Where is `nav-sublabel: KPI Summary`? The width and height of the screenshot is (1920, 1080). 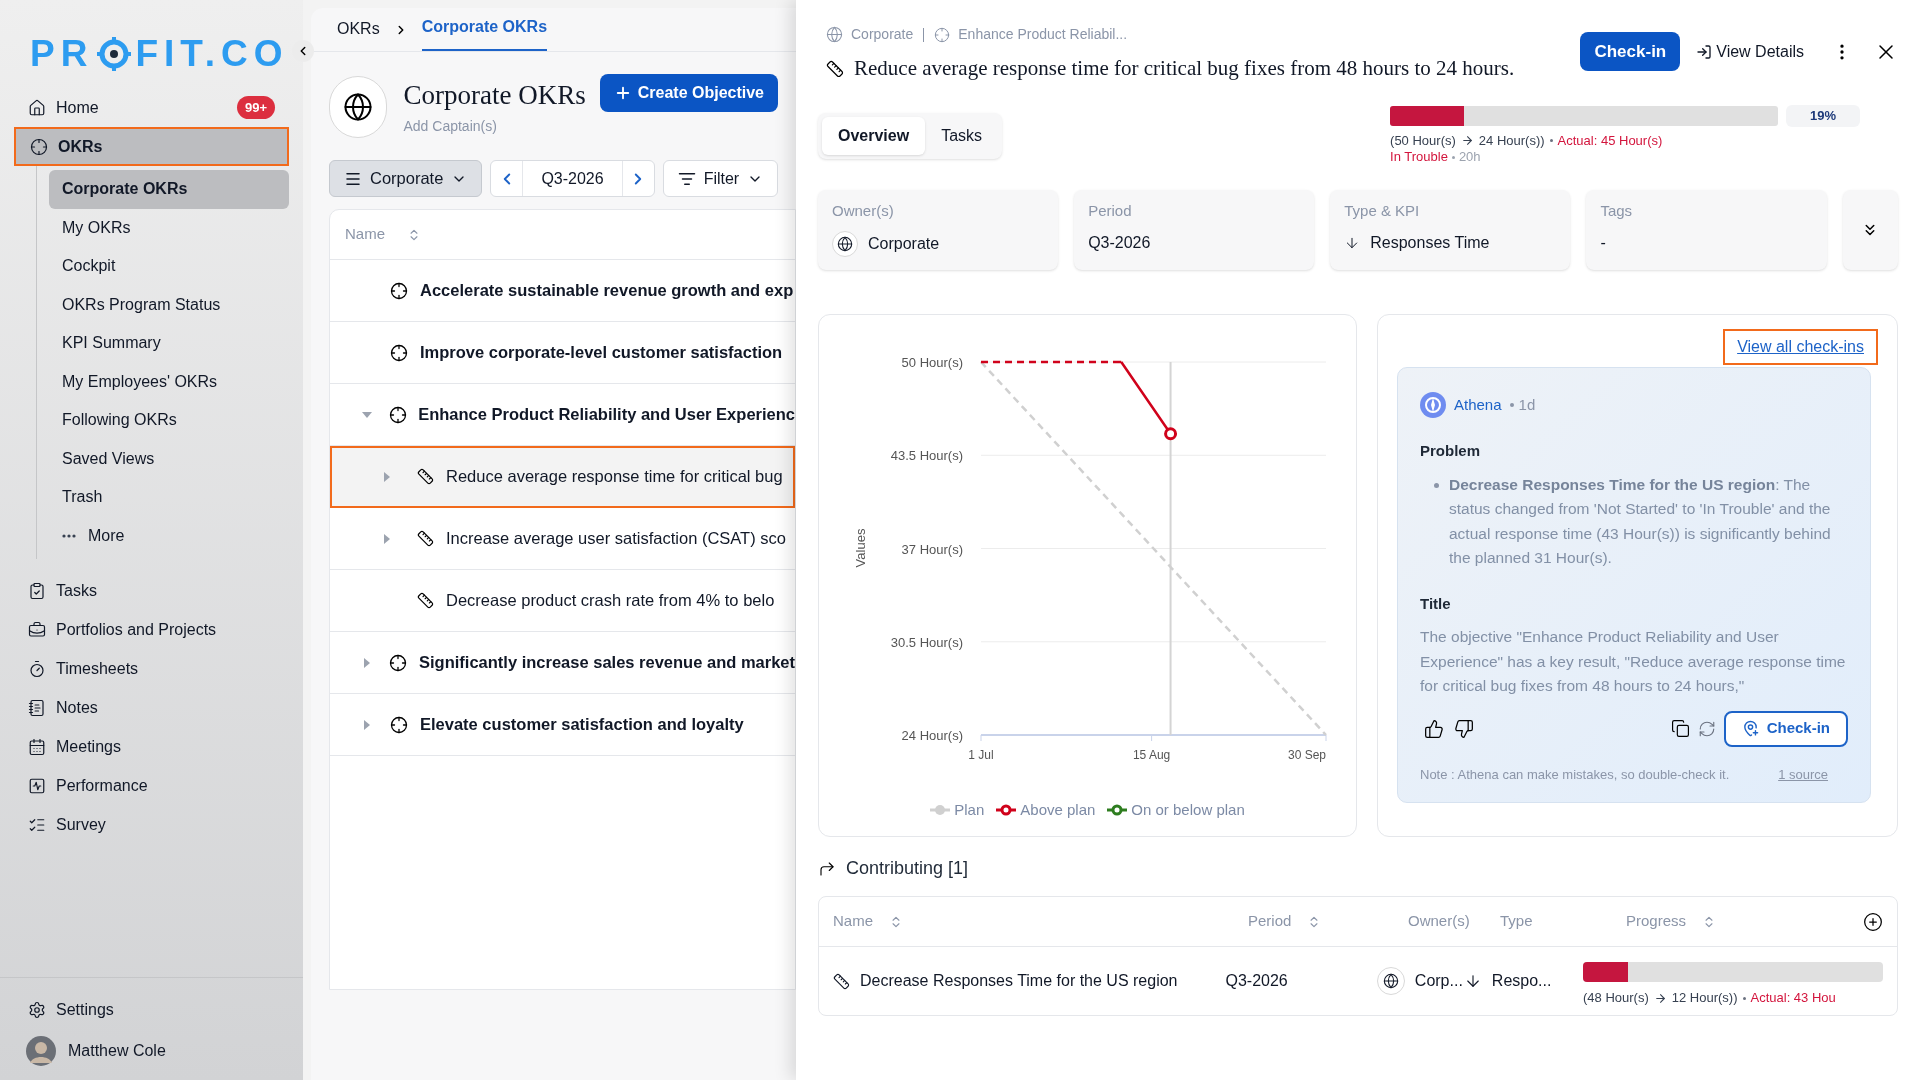 nav-sublabel: KPI Summary is located at coordinates (111, 343).